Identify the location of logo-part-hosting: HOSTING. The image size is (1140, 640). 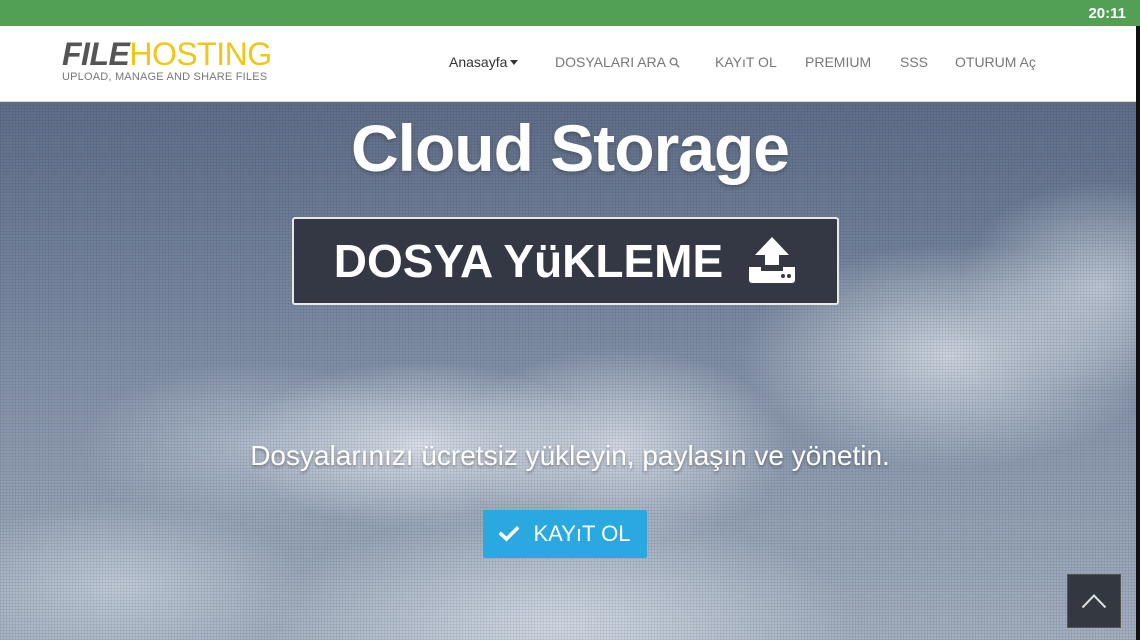
(200, 54).